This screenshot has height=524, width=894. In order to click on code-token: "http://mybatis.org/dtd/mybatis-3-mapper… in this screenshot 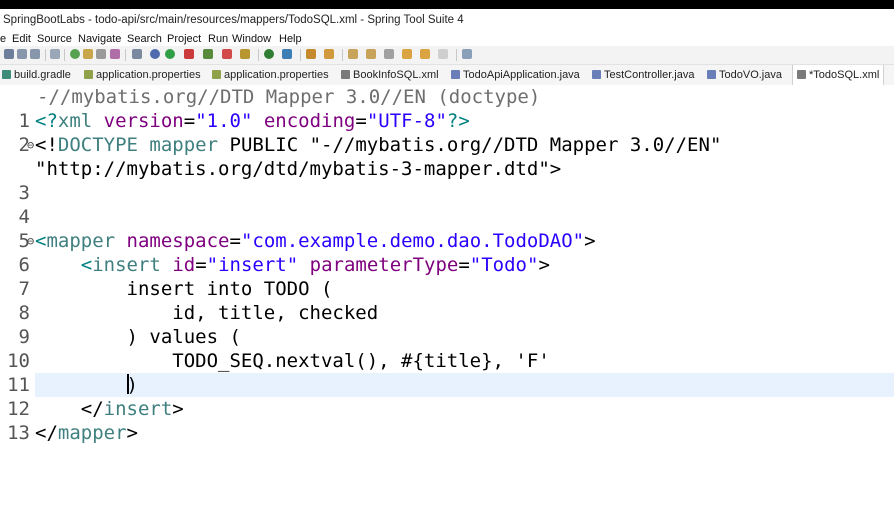, I will do `click(298, 169)`.